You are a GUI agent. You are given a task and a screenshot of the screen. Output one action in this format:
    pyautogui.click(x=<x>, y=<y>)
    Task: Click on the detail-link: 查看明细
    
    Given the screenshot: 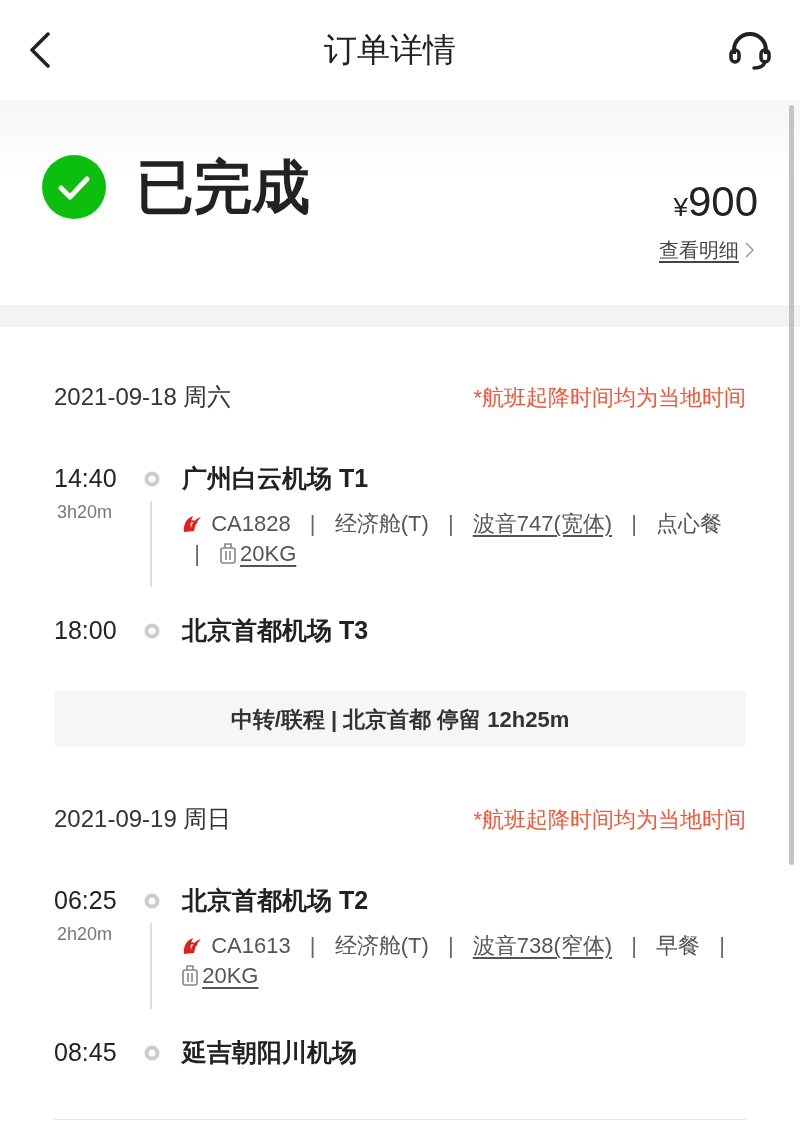 What is the action you would take?
    pyautogui.click(x=699, y=250)
    